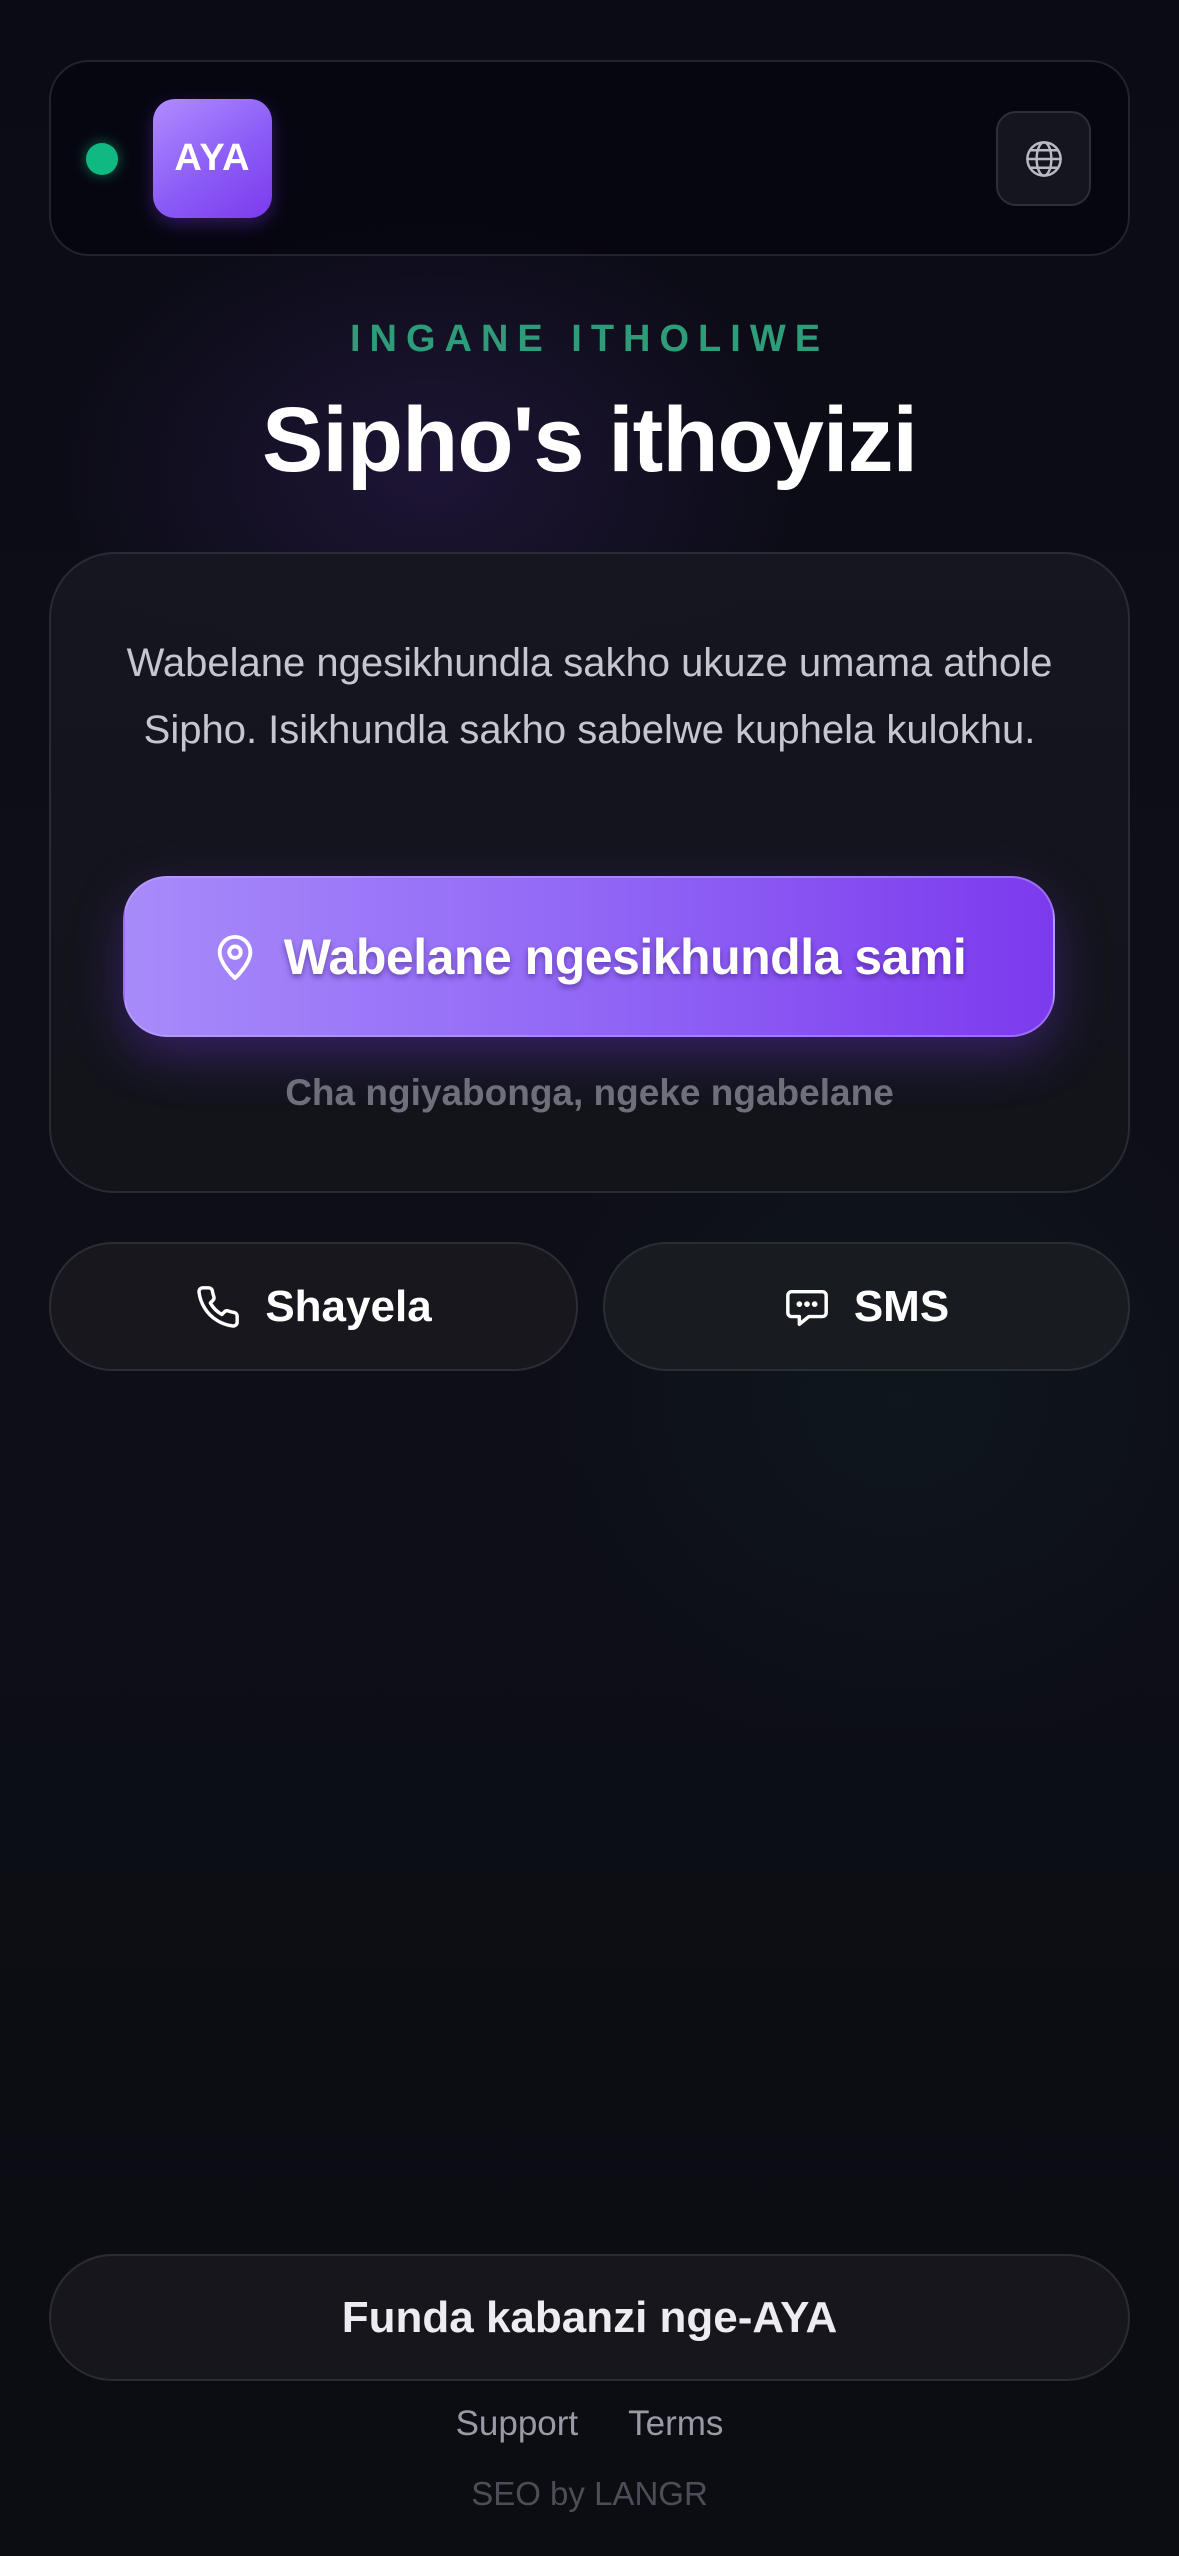 The image size is (1179, 2556). What do you see at coordinates (589, 2317) in the screenshot?
I see `learn-more-button: Funda kabanzi nge-AYA` at bounding box center [589, 2317].